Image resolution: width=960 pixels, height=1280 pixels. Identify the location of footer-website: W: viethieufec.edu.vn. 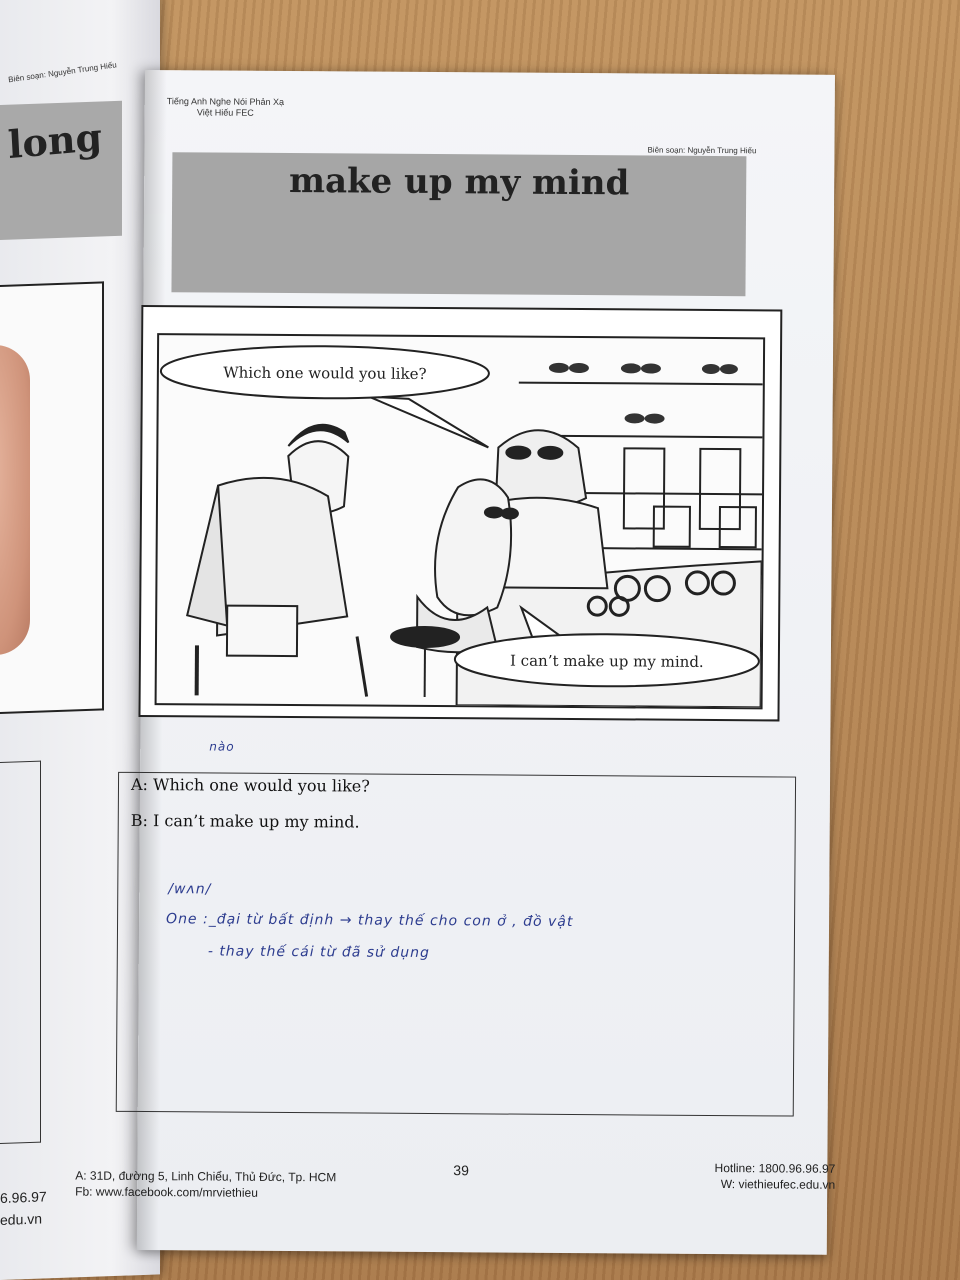
(778, 1184).